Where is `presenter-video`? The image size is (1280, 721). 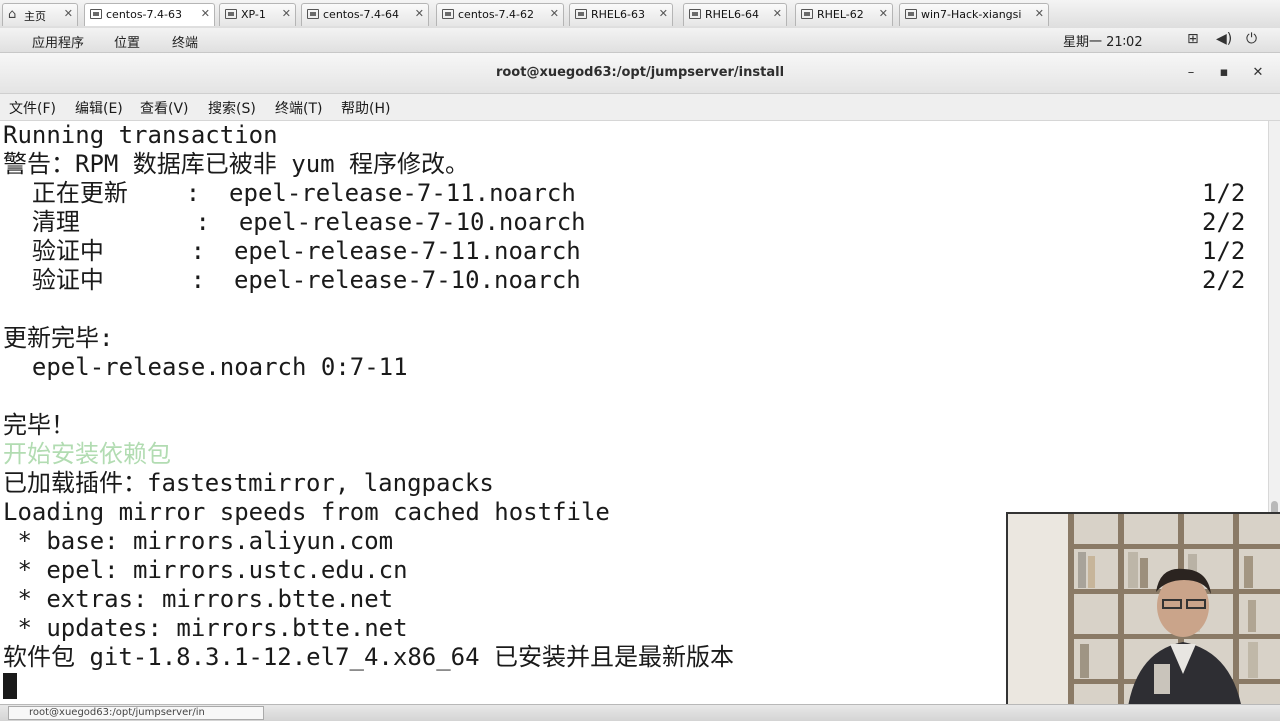 presenter-video is located at coordinates (1144, 617).